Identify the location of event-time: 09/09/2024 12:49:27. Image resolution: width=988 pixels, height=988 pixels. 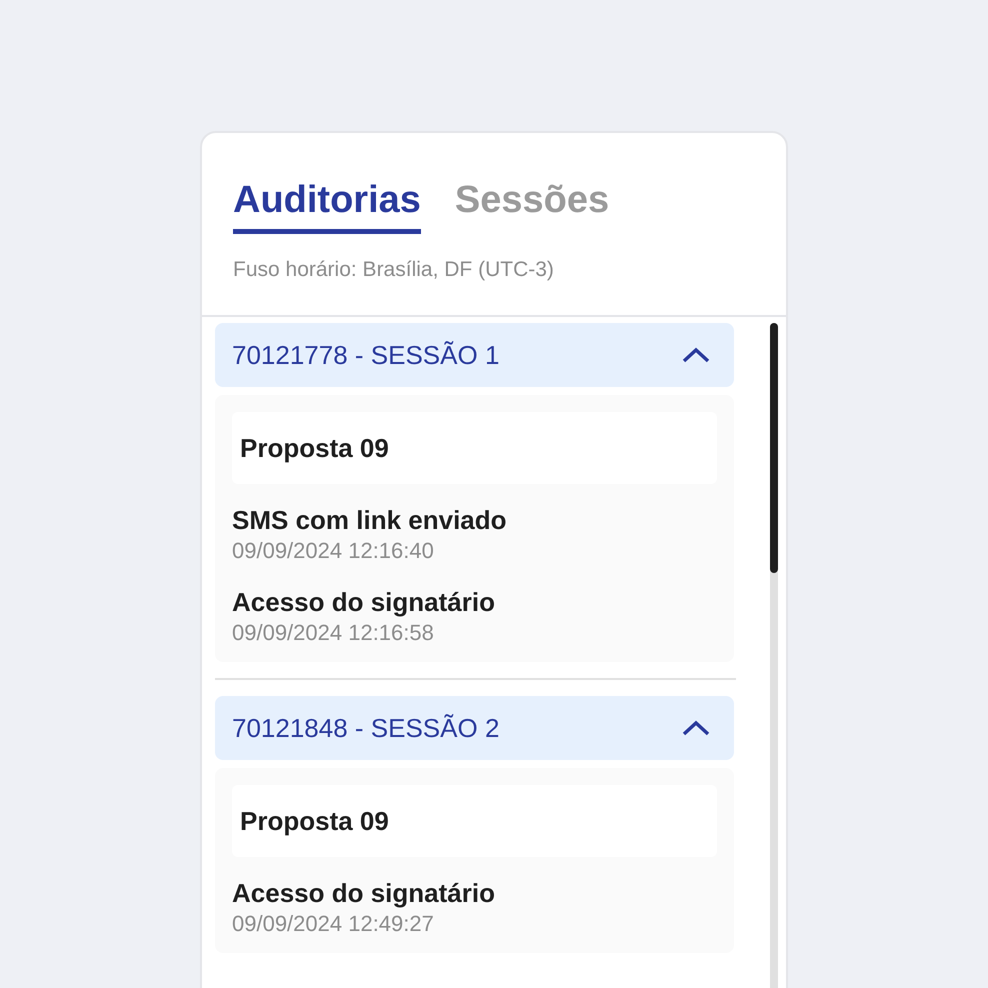
(333, 924).